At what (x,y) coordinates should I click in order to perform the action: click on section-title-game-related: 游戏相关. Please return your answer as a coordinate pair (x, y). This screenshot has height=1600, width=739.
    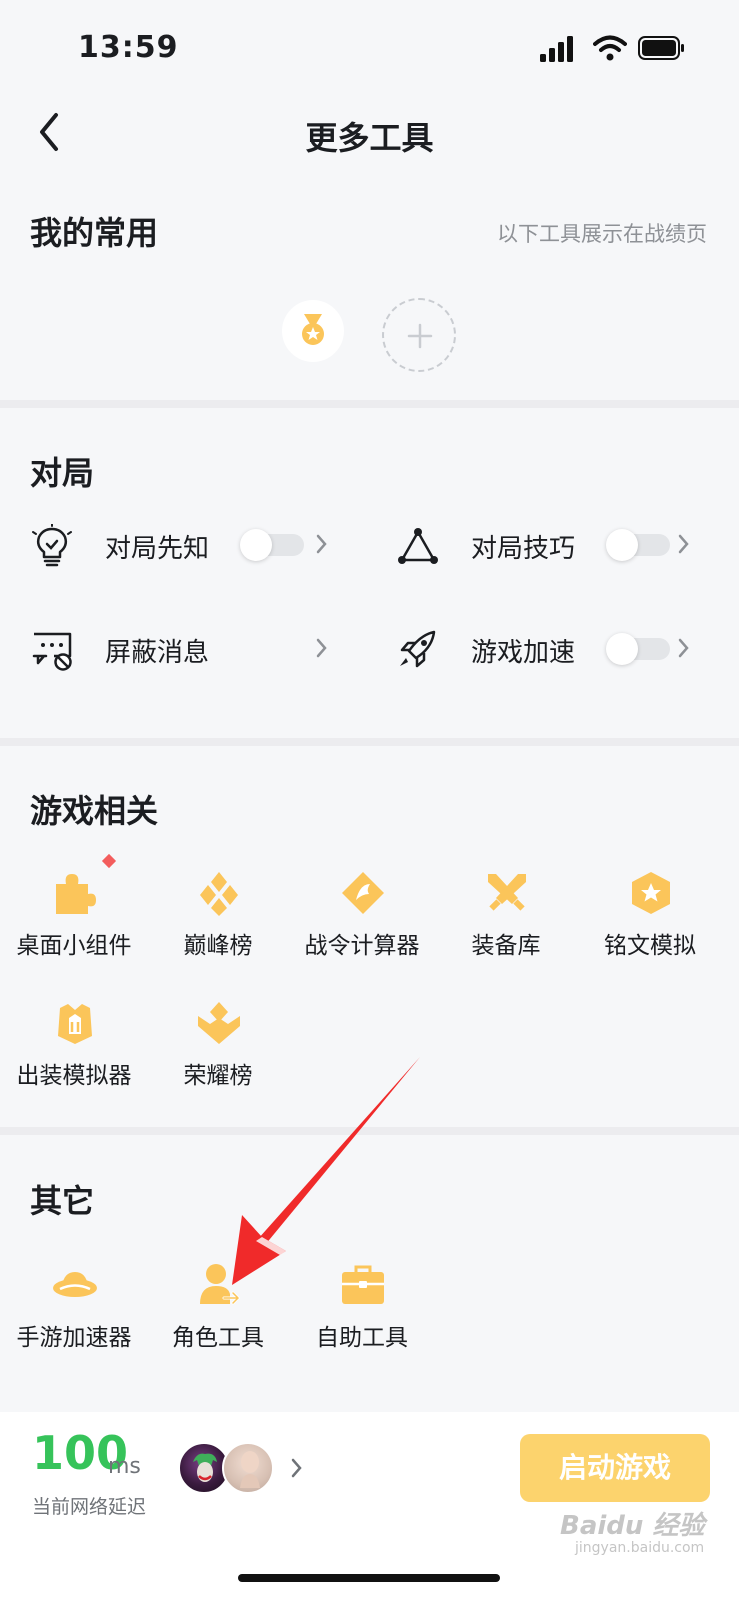
    Looking at the image, I should click on (94, 811).